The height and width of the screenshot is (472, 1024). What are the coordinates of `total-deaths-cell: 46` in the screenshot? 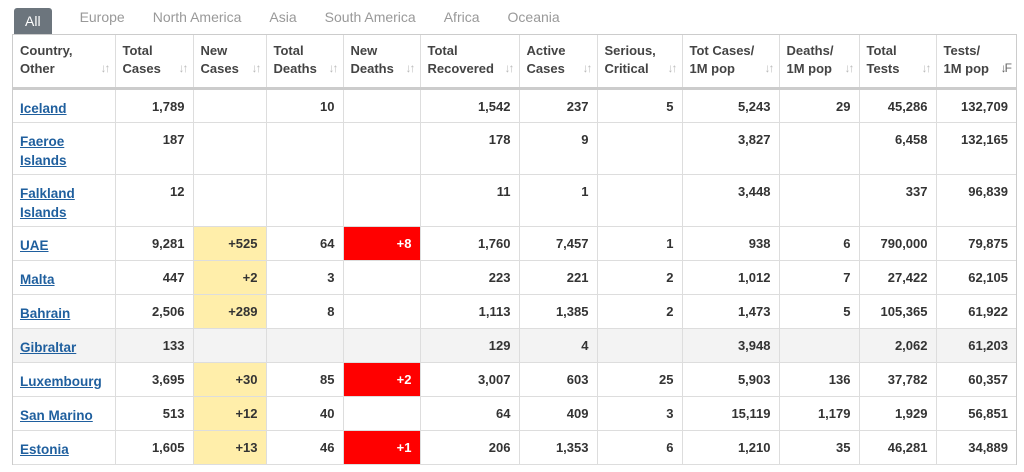 It's located at (305, 447).